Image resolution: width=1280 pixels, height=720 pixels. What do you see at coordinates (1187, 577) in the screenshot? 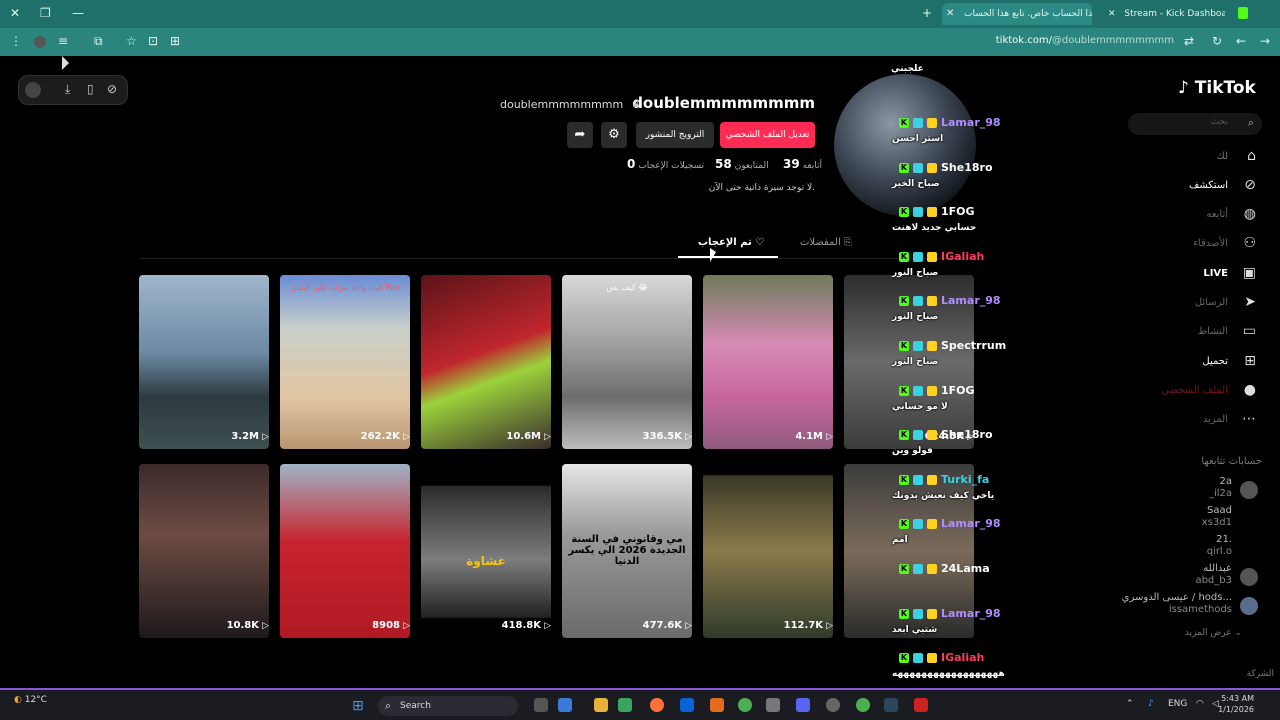
I see `following-account: عبدالله abd_b3` at bounding box center [1187, 577].